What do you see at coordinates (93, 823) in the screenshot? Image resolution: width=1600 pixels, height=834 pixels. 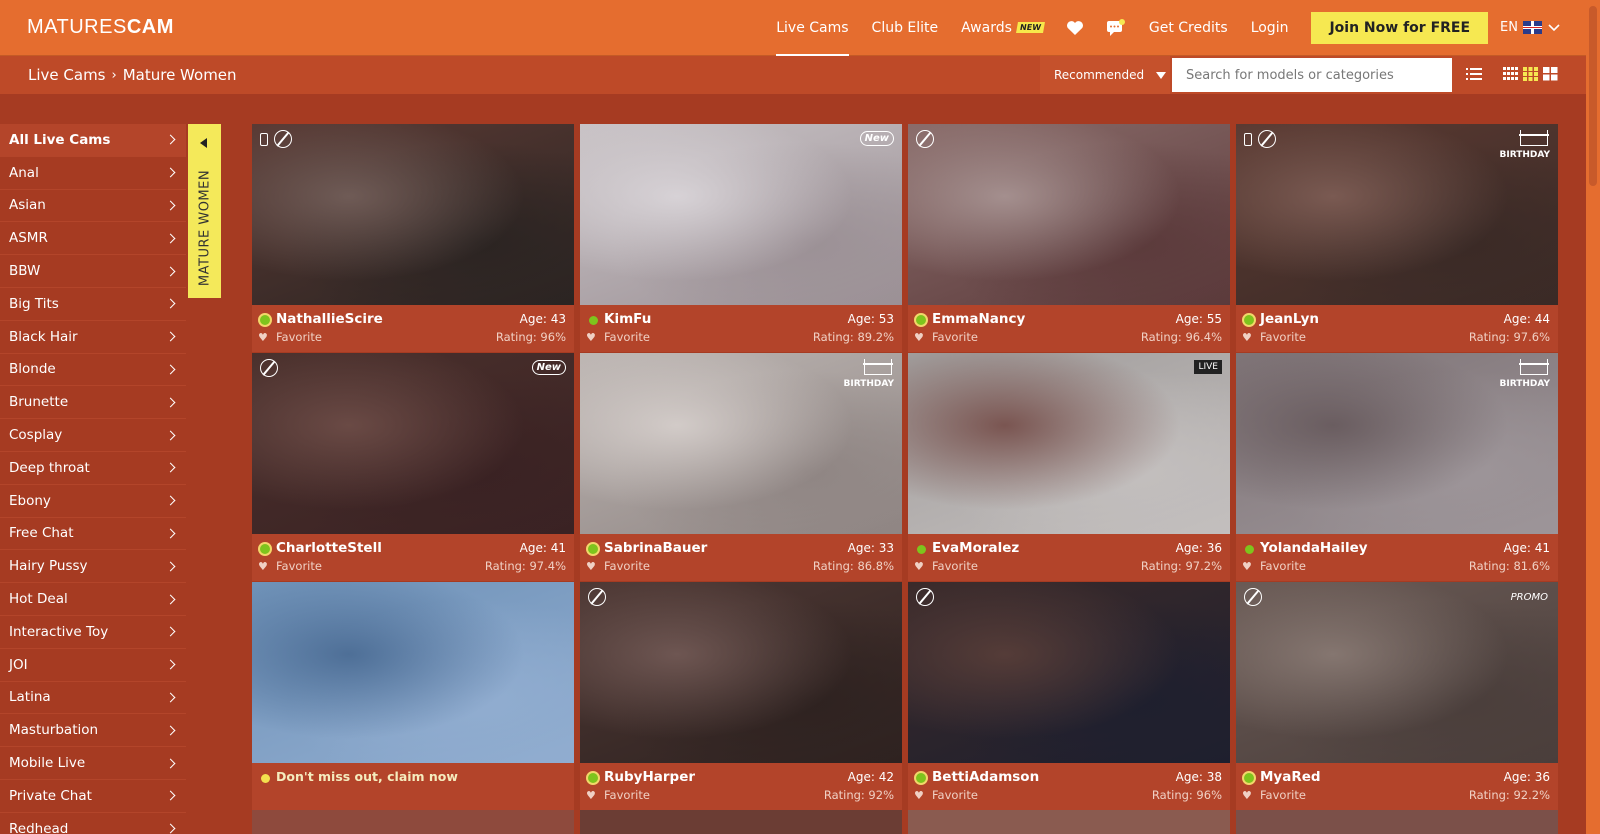 I see `sidebar-item-redhead: Redhead` at bounding box center [93, 823].